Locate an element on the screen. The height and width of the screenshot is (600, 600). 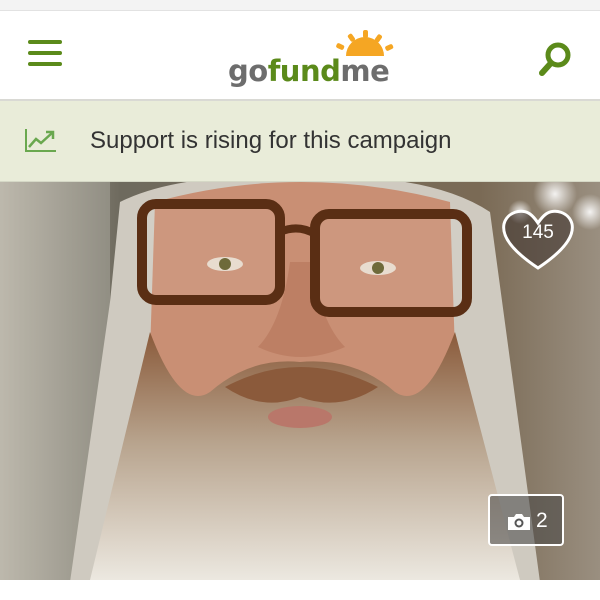
logo-part-me: me is located at coordinates (365, 71).